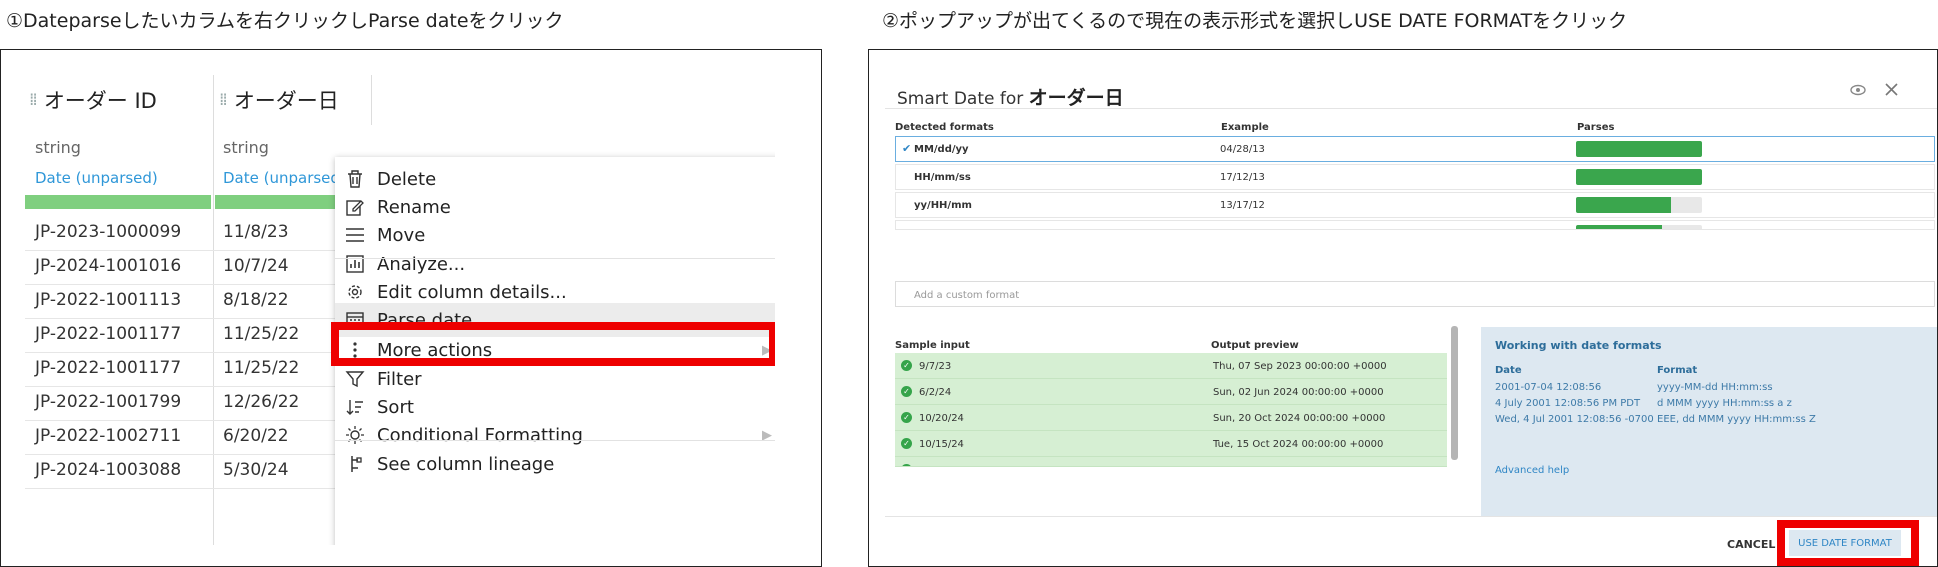 The image size is (1938, 567). I want to click on menu-item-see-column-lineage: See column lineage, so click(555, 464).